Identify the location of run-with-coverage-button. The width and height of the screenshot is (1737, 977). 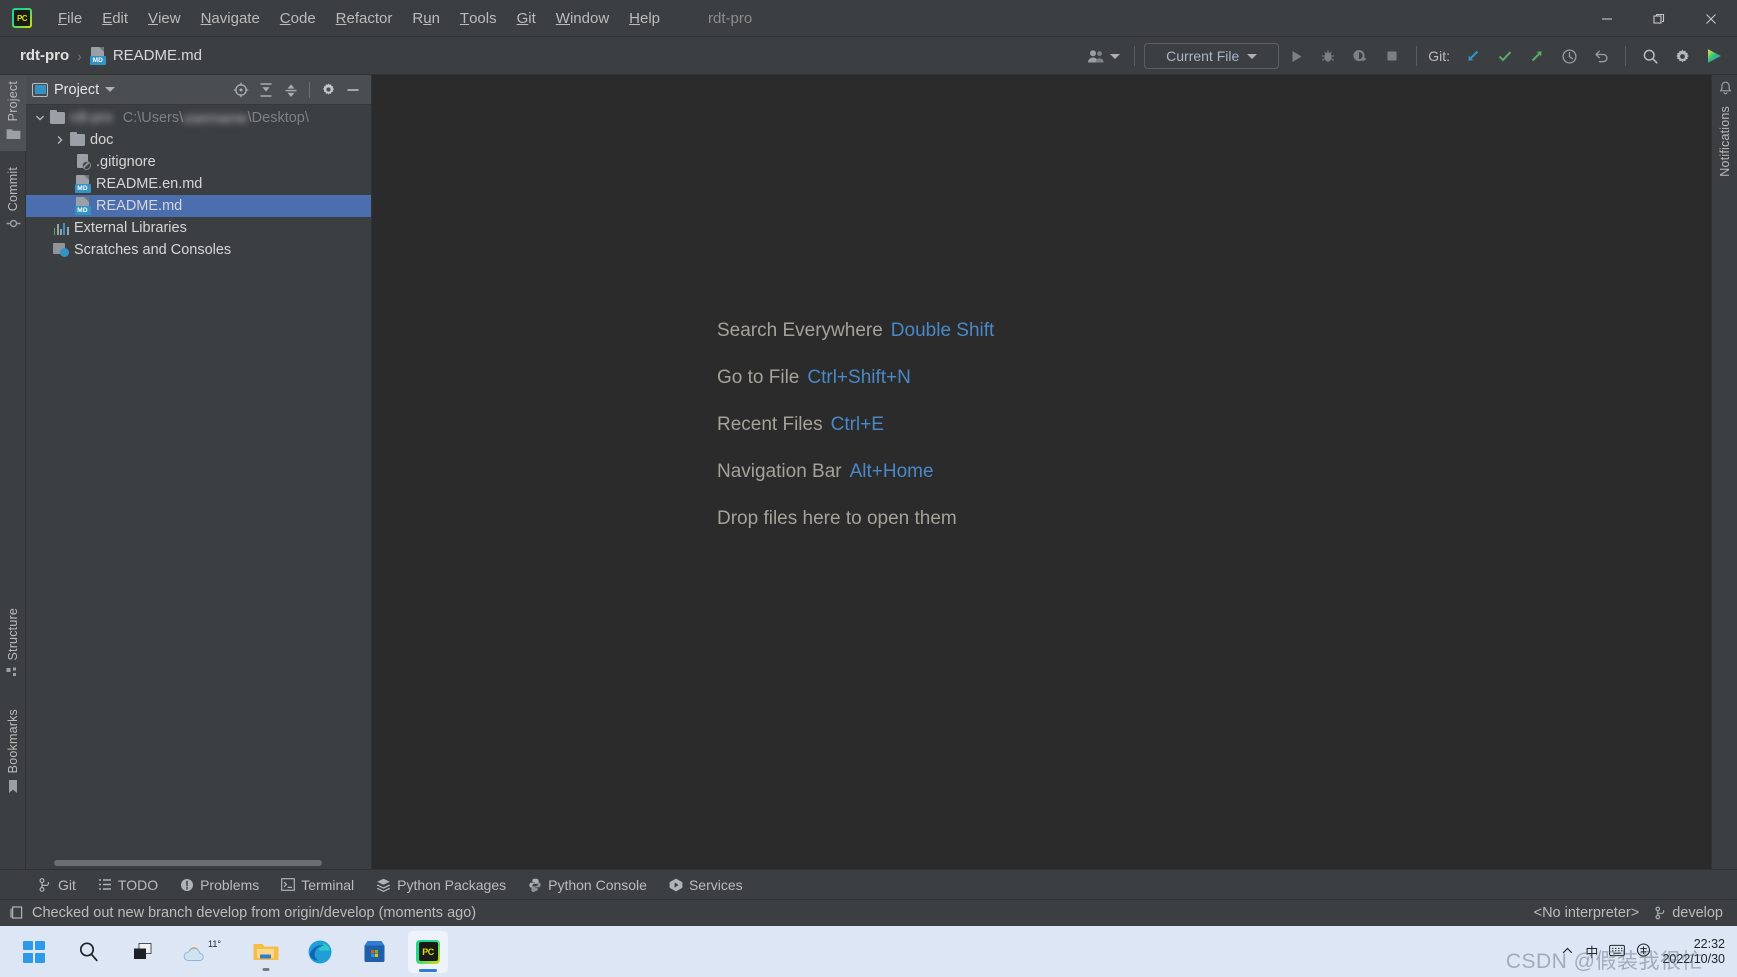
(1360, 56).